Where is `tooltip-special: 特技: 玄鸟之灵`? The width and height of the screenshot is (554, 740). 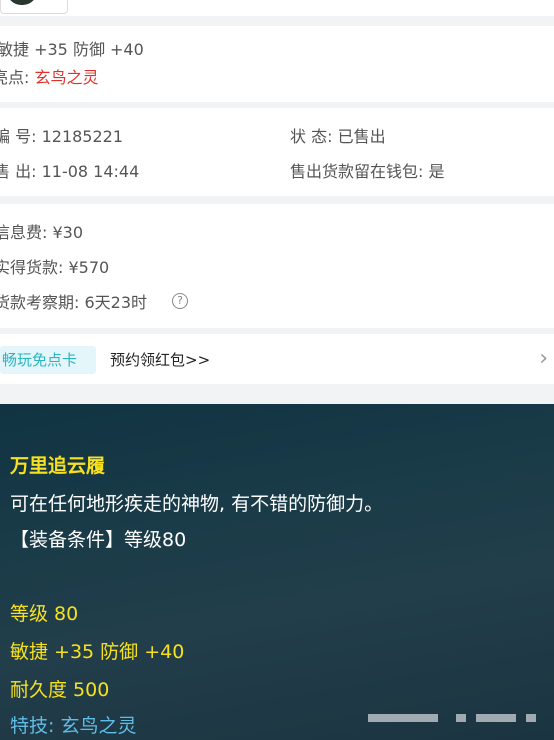 tooltip-special: 特技: 玄鸟之灵 is located at coordinates (73, 726).